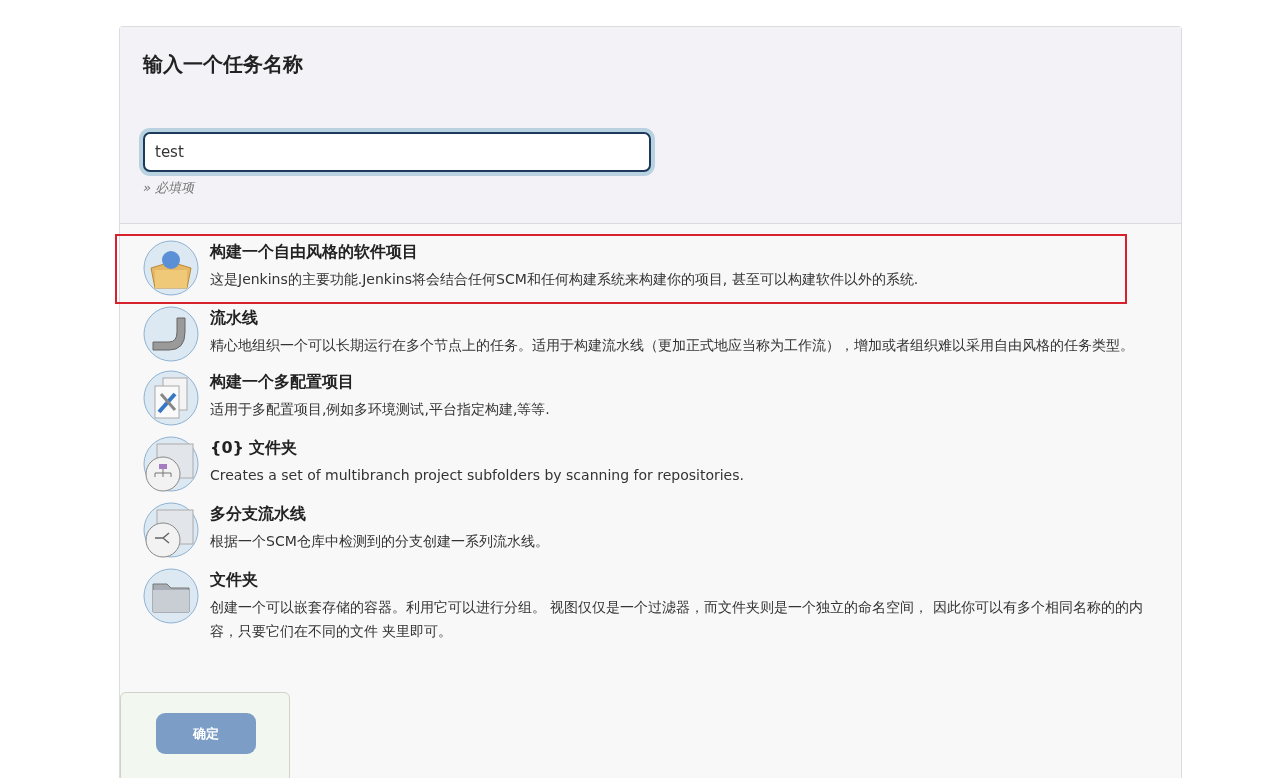  I want to click on job-type-title: 构建一个自由风格的软件项目, so click(685, 252).